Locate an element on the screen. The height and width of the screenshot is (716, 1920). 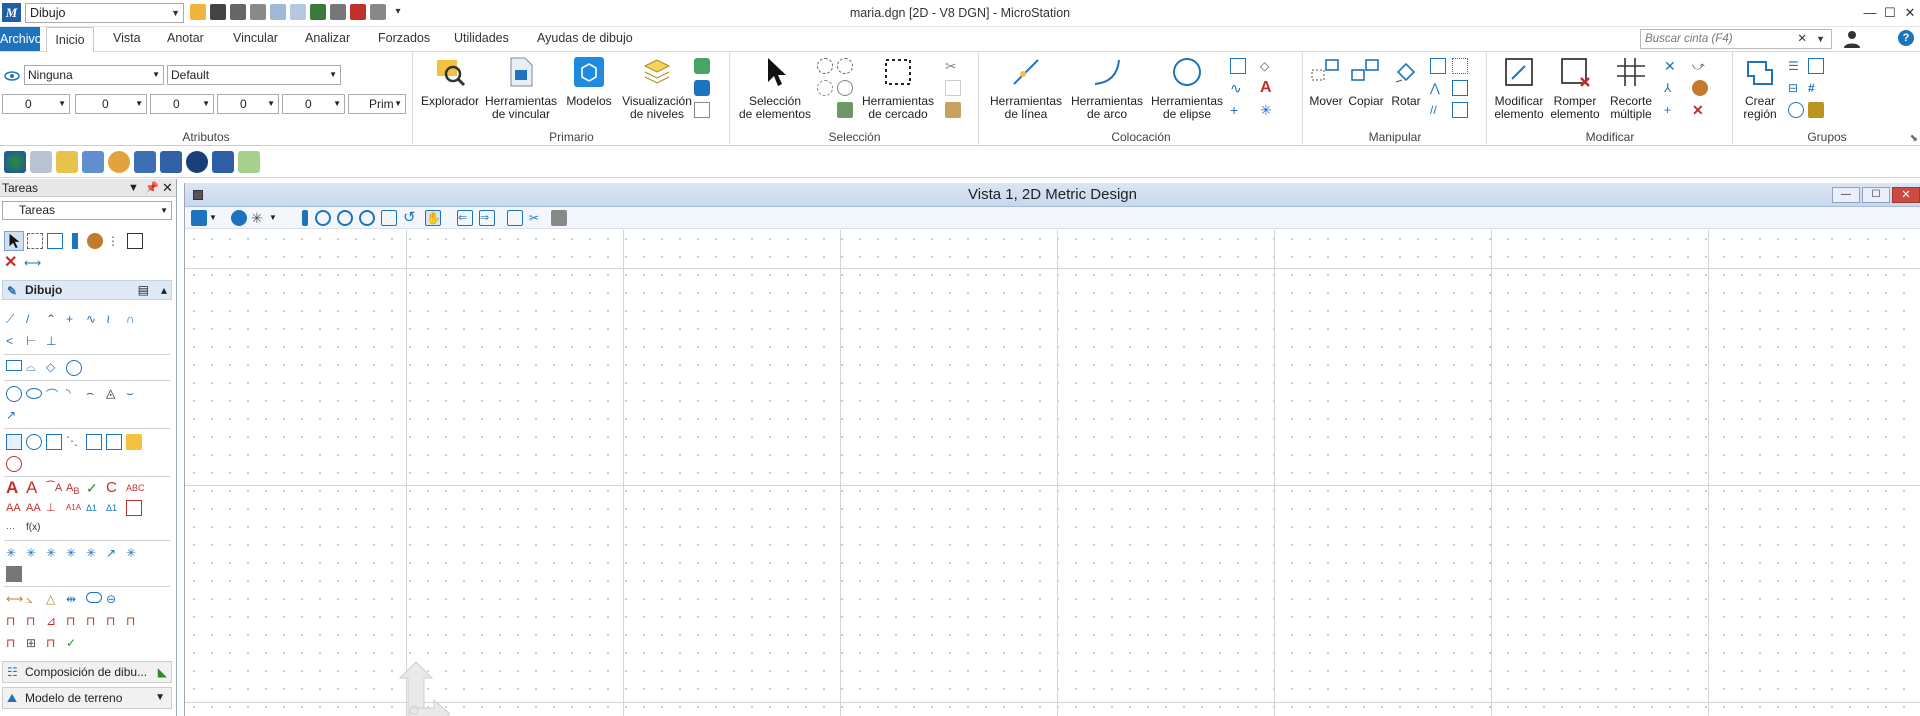
text-increment-icon: Δ1 is located at coordinates (114, 508).